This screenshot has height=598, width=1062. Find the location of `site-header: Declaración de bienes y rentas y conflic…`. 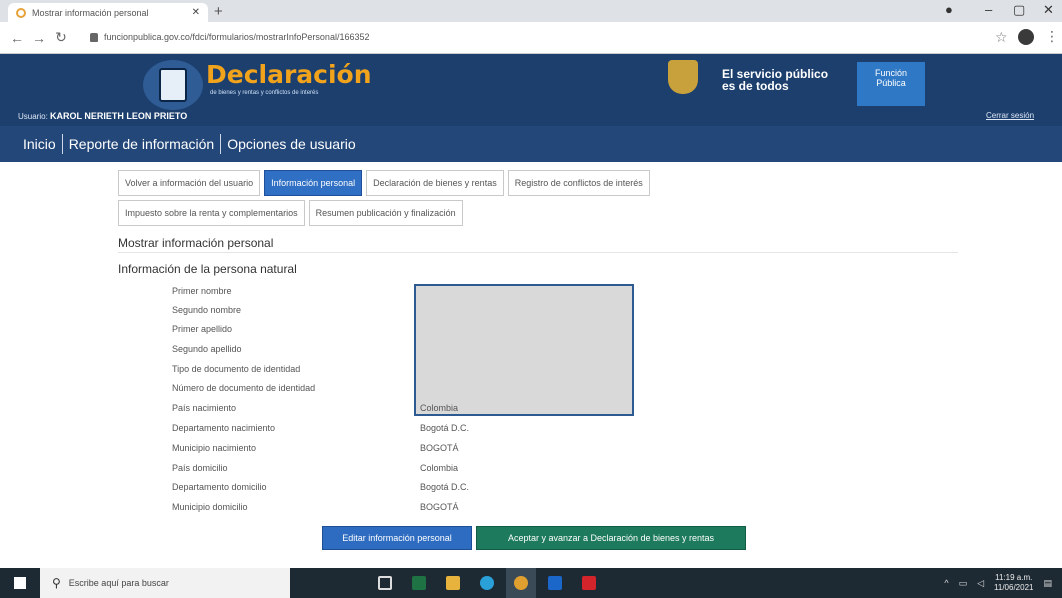

site-header: Declaración de bienes y rentas y conflic… is located at coordinates (531, 90).